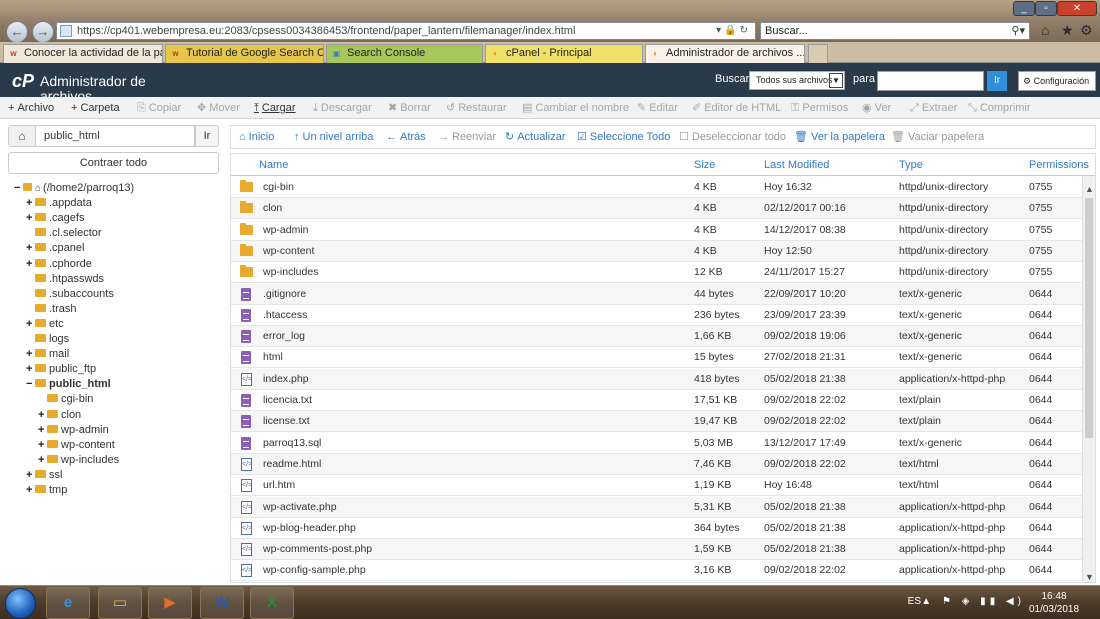 The height and width of the screenshot is (619, 1100). I want to click on action-un-nivel-arriba-button: ↑ Un nivel arriba, so click(333, 137).